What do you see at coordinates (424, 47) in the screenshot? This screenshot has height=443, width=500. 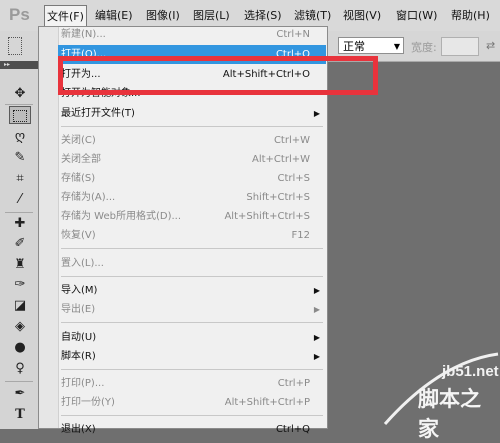 I see `width-label: 宽度:` at bounding box center [424, 47].